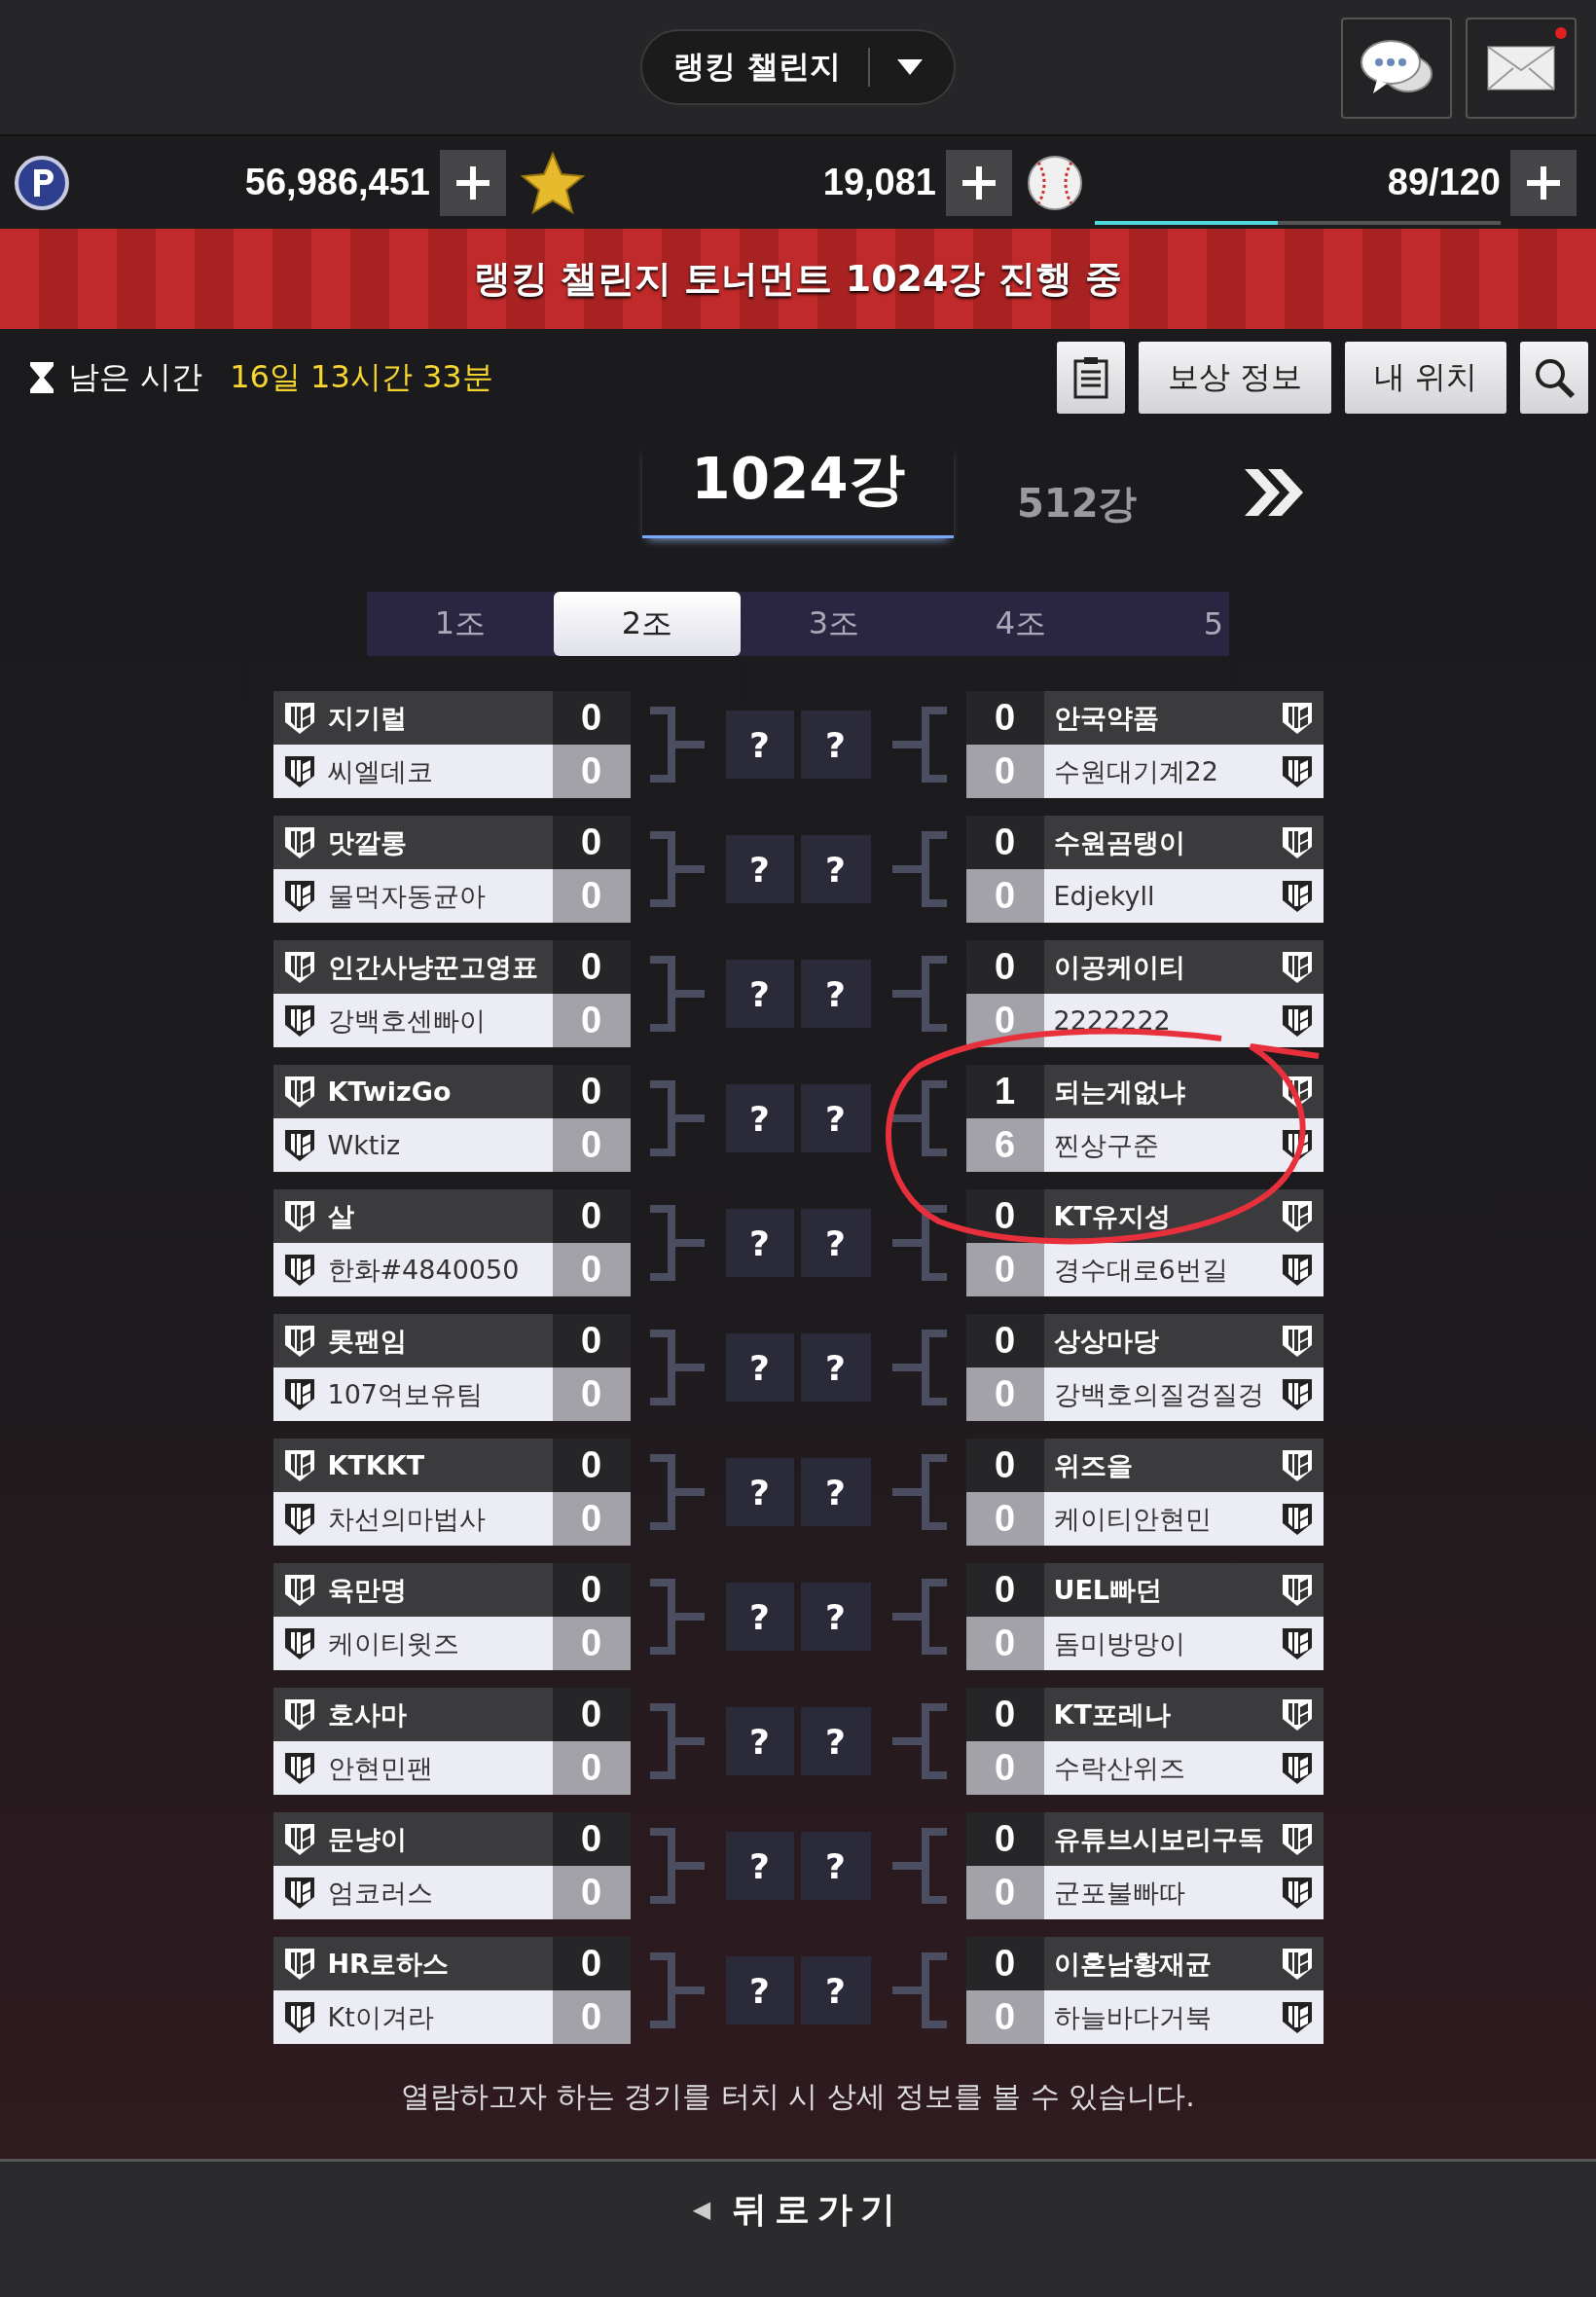 The width and height of the screenshot is (1596, 2297). I want to click on clipboard-icon, so click(1090, 377).